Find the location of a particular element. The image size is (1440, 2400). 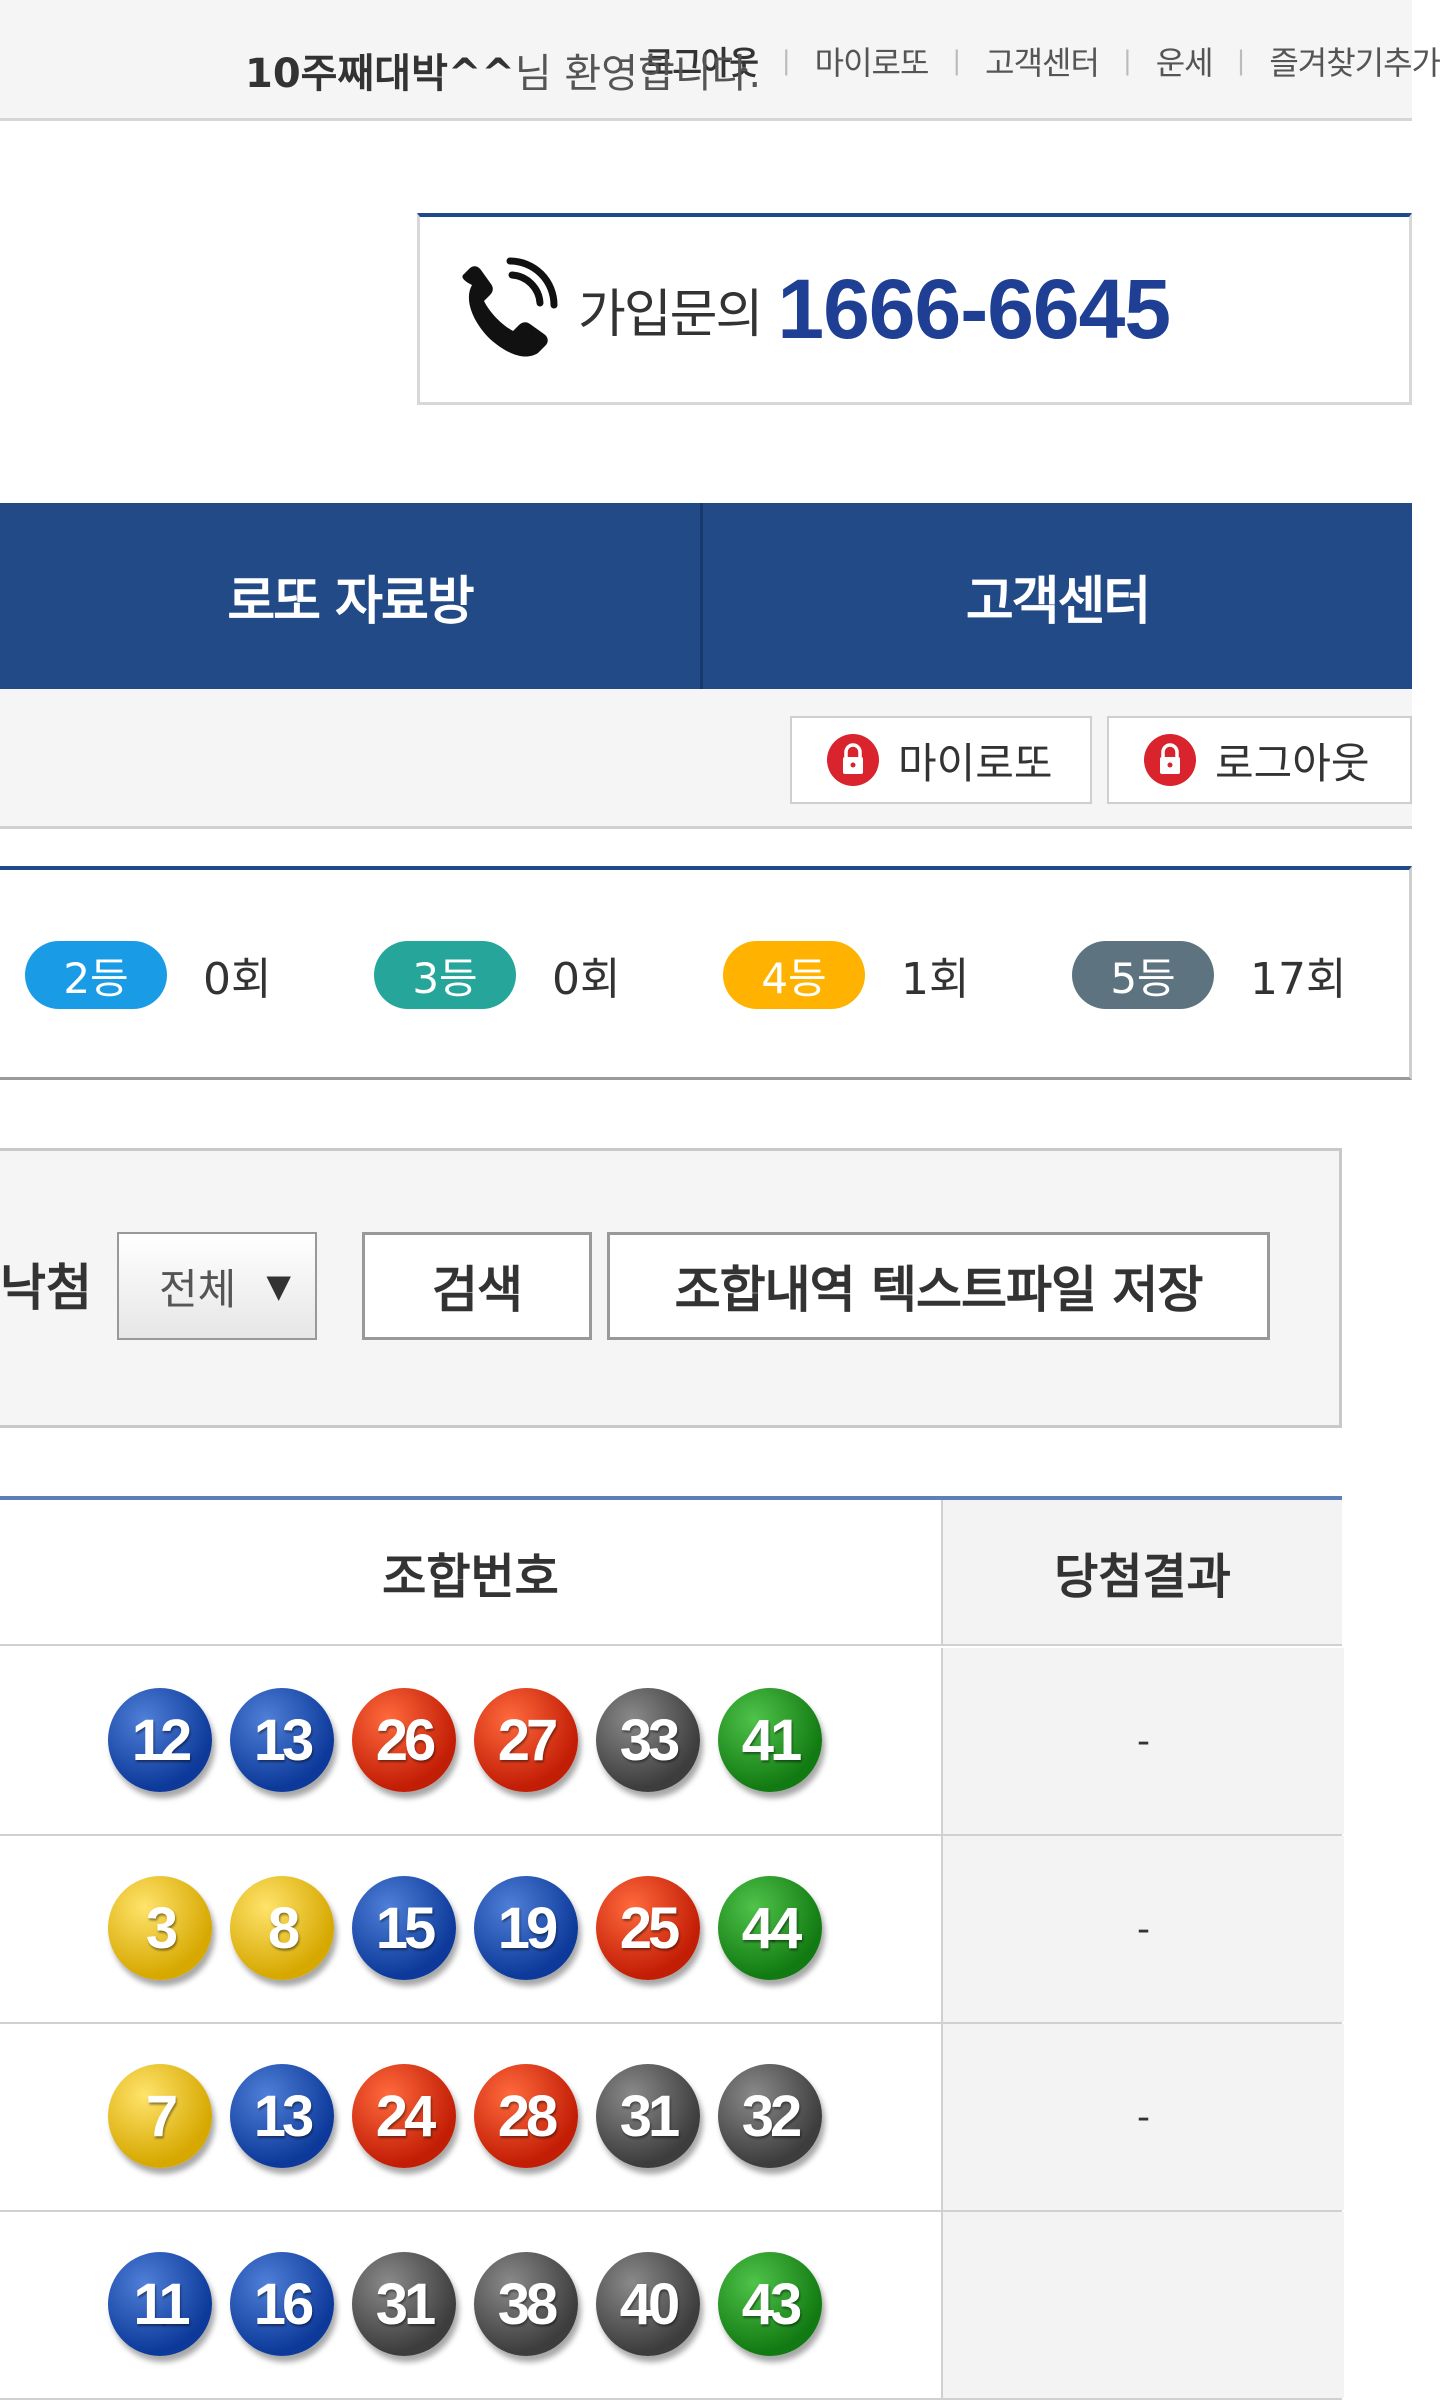

result-filter-select: 전체 ▼ is located at coordinates (217, 1286).